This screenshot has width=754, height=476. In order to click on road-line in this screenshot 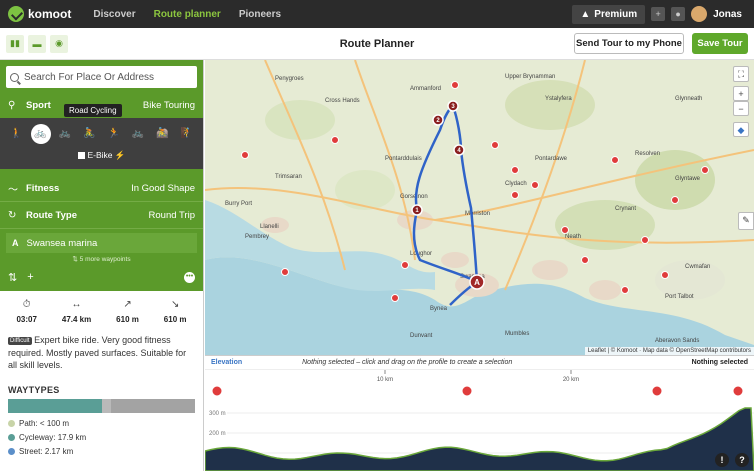, I will do `click(305, 165)`.